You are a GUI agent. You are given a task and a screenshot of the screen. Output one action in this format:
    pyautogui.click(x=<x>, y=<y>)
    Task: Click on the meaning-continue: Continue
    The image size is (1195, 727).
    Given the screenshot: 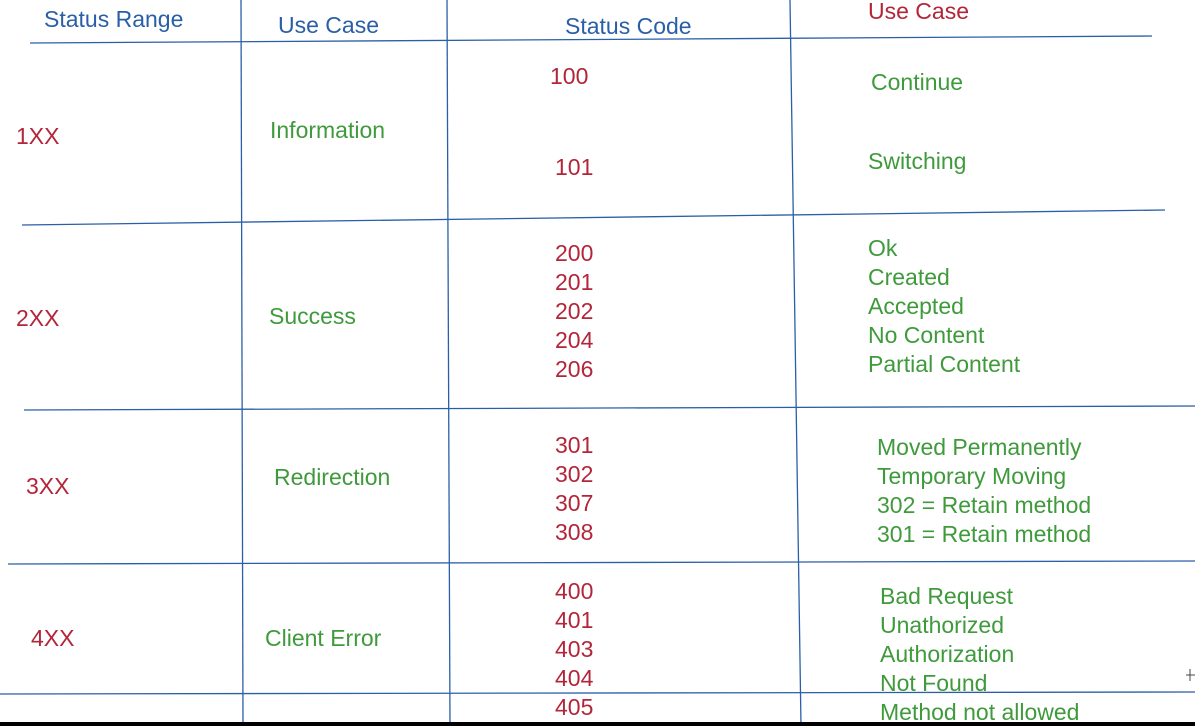 What is the action you would take?
    pyautogui.click(x=917, y=82)
    